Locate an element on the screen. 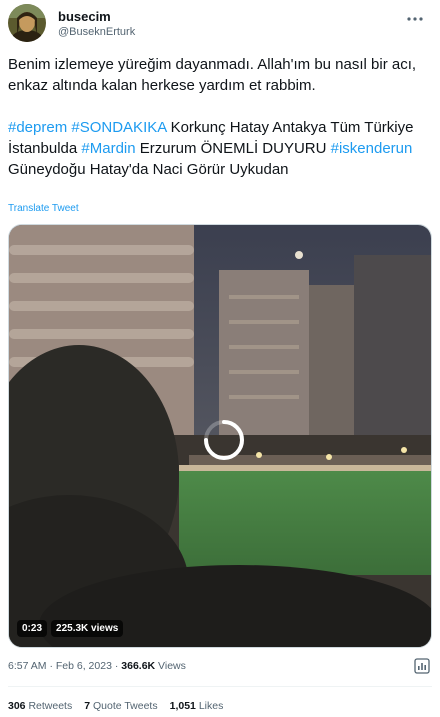 The image size is (440, 717). analytics-icon is located at coordinates (422, 666).